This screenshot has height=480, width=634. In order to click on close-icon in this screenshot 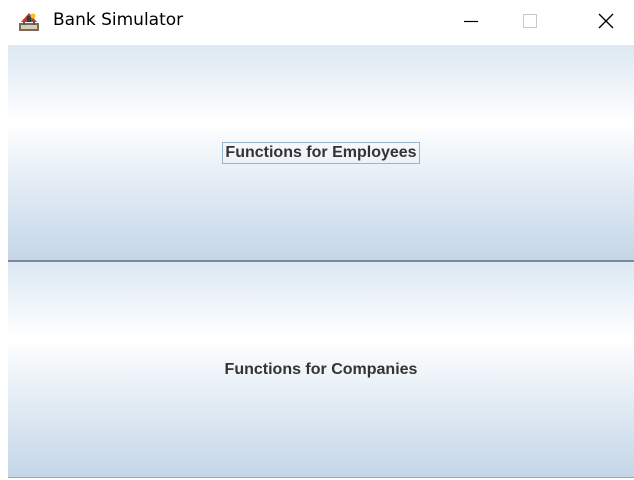, I will do `click(606, 21)`.